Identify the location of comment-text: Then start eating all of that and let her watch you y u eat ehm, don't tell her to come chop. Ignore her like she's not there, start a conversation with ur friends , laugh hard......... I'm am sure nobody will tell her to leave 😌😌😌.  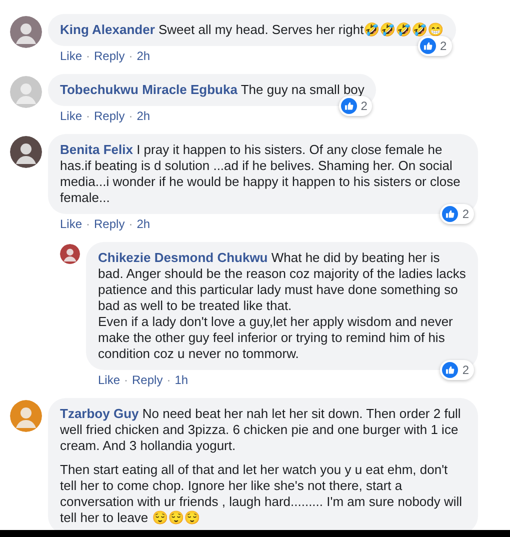
(262, 494).